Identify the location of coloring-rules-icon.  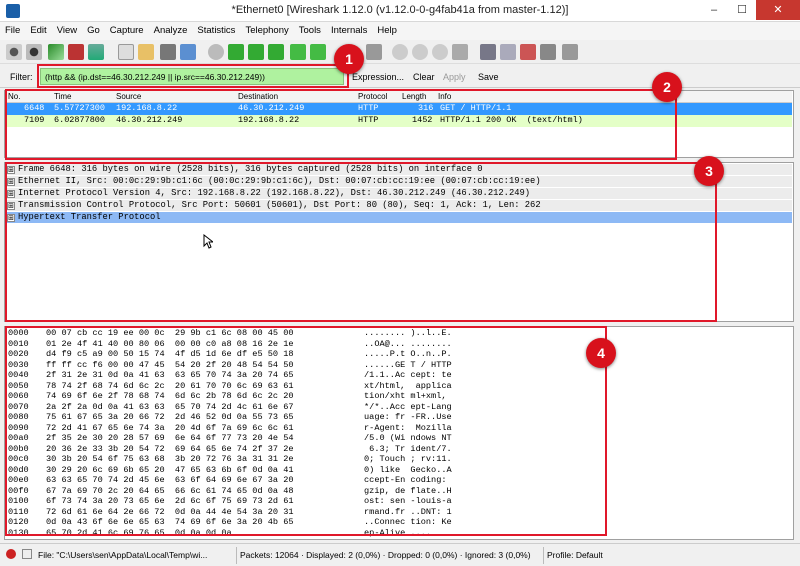
(528, 52).